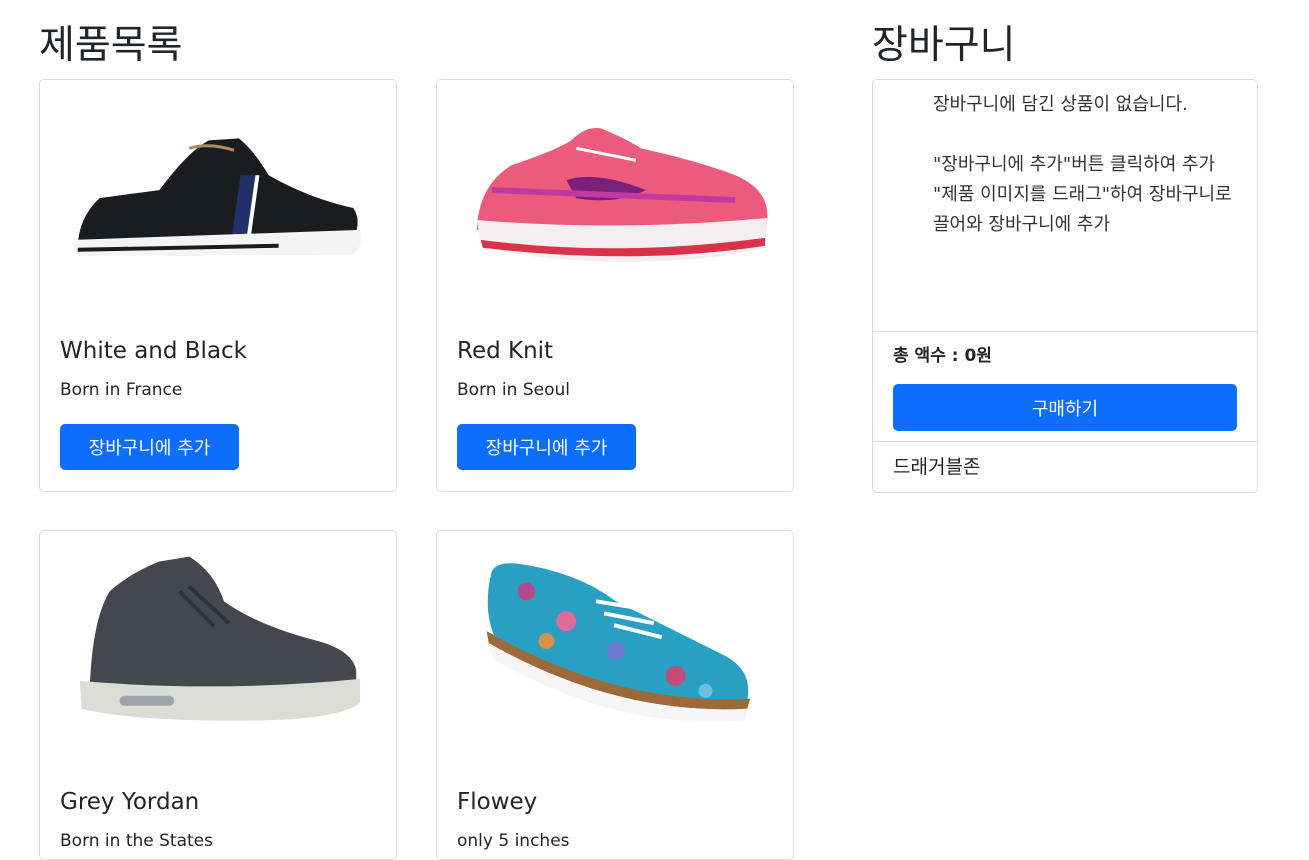 This screenshot has height=860, width=1309. What do you see at coordinates (505, 351) in the screenshot?
I see `product-name: Red Knit` at bounding box center [505, 351].